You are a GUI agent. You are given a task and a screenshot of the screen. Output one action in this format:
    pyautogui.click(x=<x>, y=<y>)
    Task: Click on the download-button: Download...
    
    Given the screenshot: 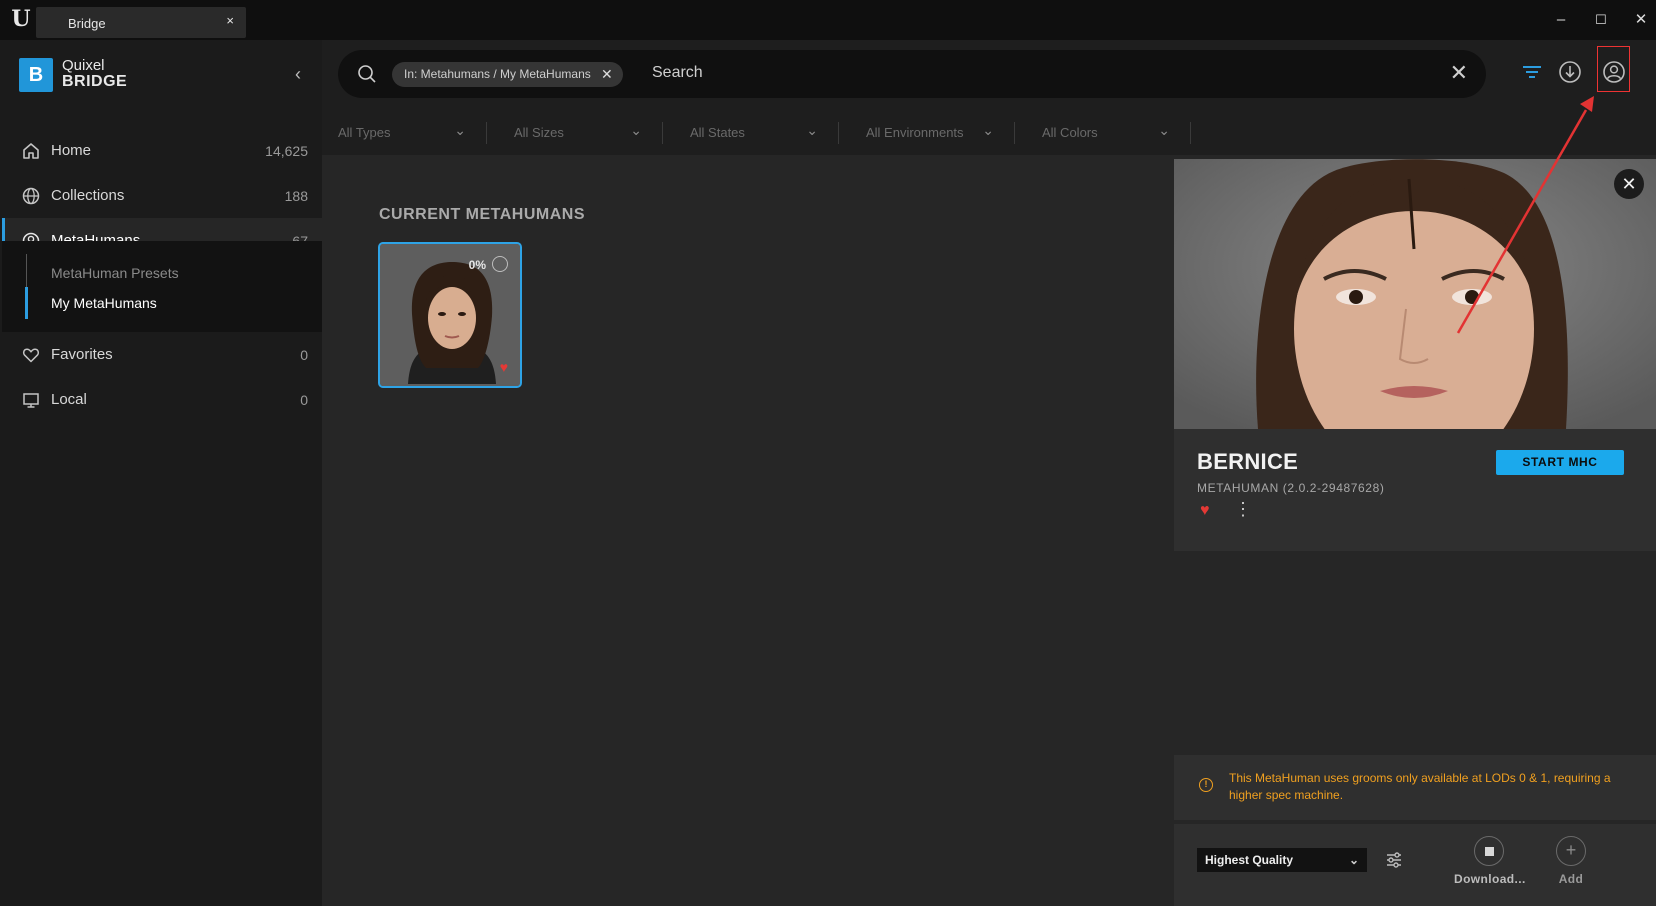 What is the action you would take?
    pyautogui.click(x=1490, y=866)
    